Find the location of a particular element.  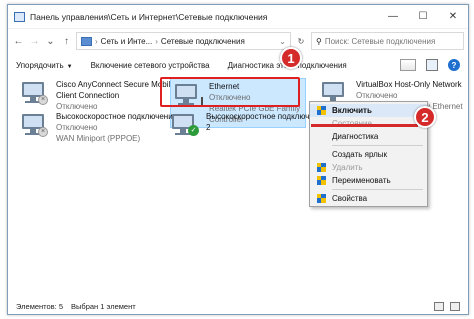

step-marker-1: 1 is located at coordinates (291, 58).